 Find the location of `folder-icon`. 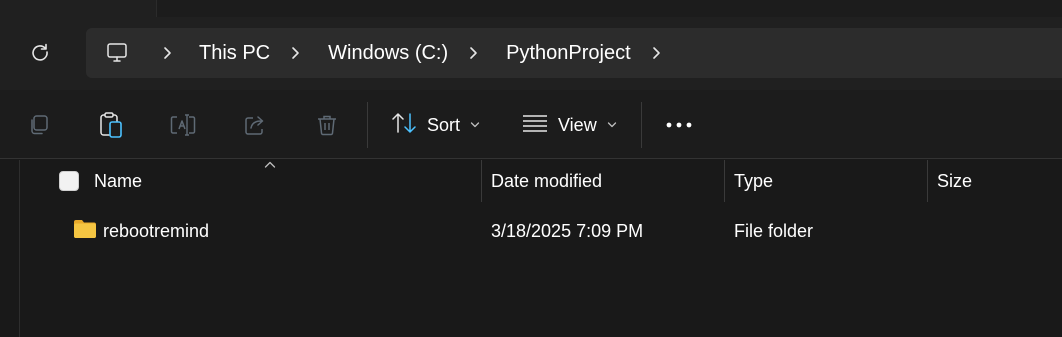

folder-icon is located at coordinates (85, 229).